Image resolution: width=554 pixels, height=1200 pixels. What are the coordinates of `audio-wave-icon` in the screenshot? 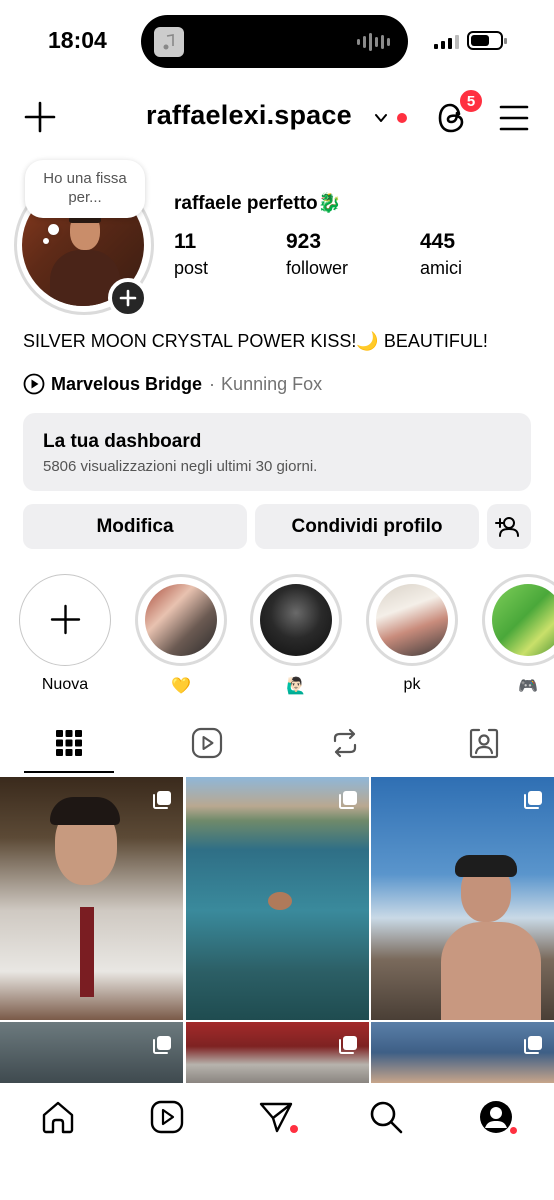 It's located at (373, 42).